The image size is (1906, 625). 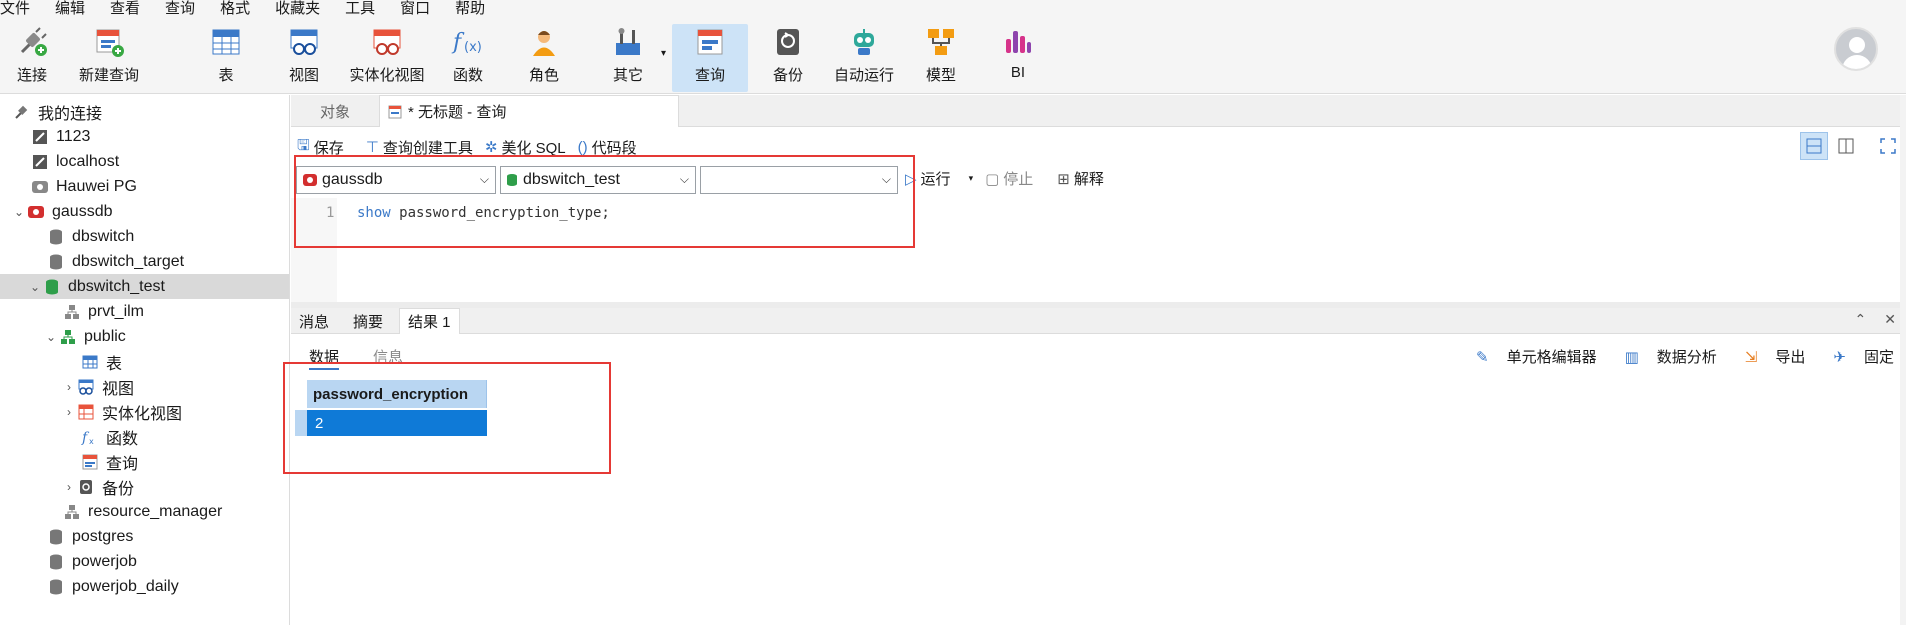 What do you see at coordinates (470, 9) in the screenshot?
I see `menu-help: 帮助` at bounding box center [470, 9].